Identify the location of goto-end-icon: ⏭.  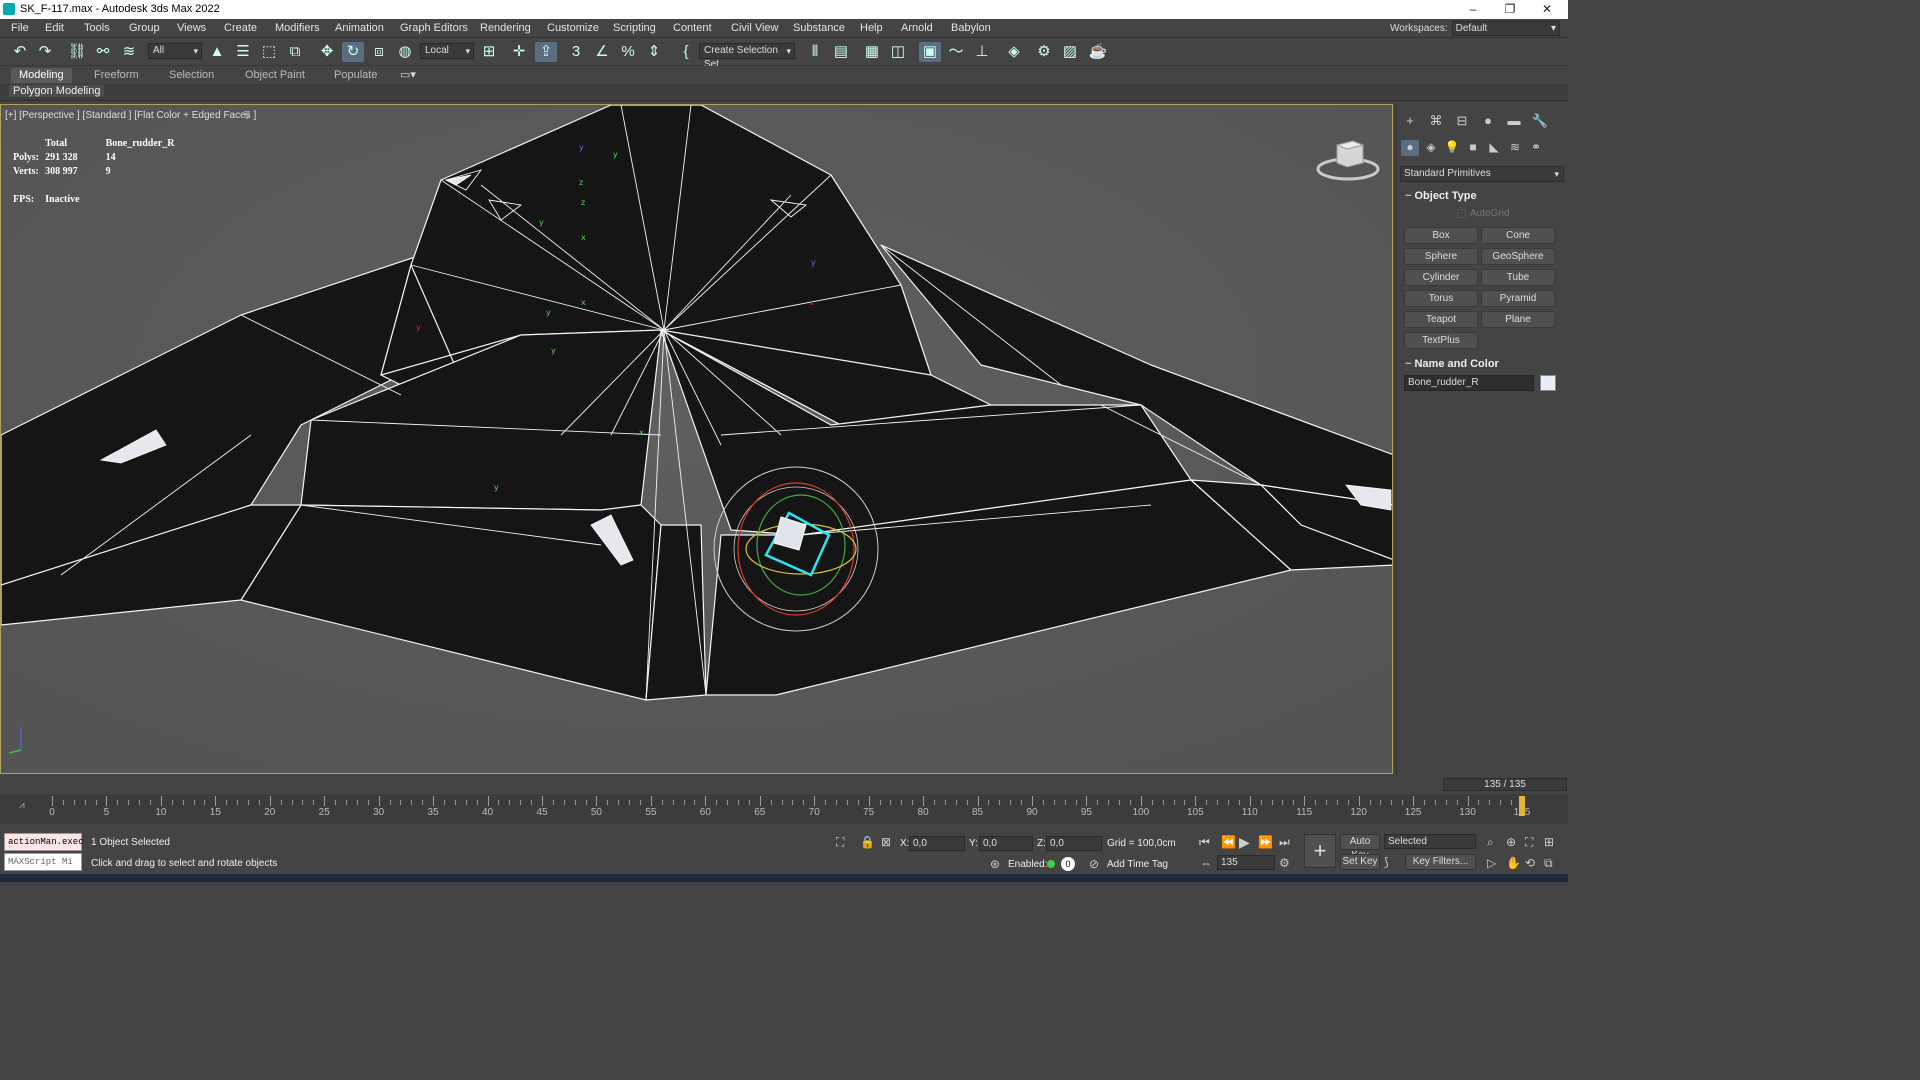
(1284, 842).